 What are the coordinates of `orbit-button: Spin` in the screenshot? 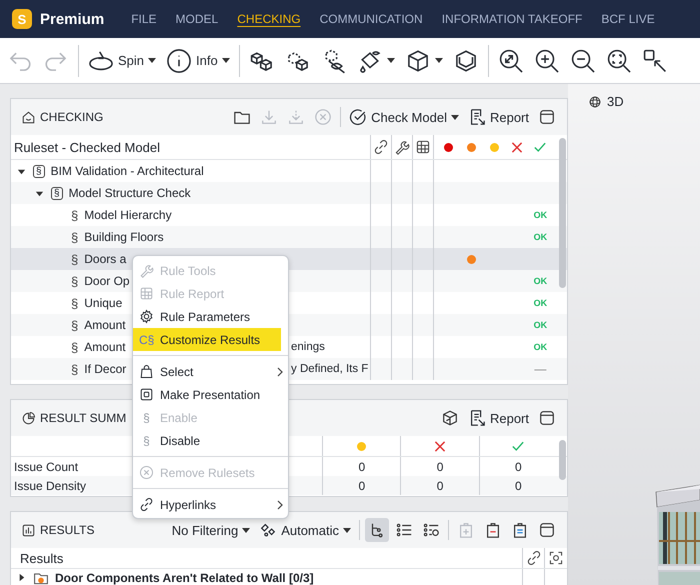 It's located at (122, 60).